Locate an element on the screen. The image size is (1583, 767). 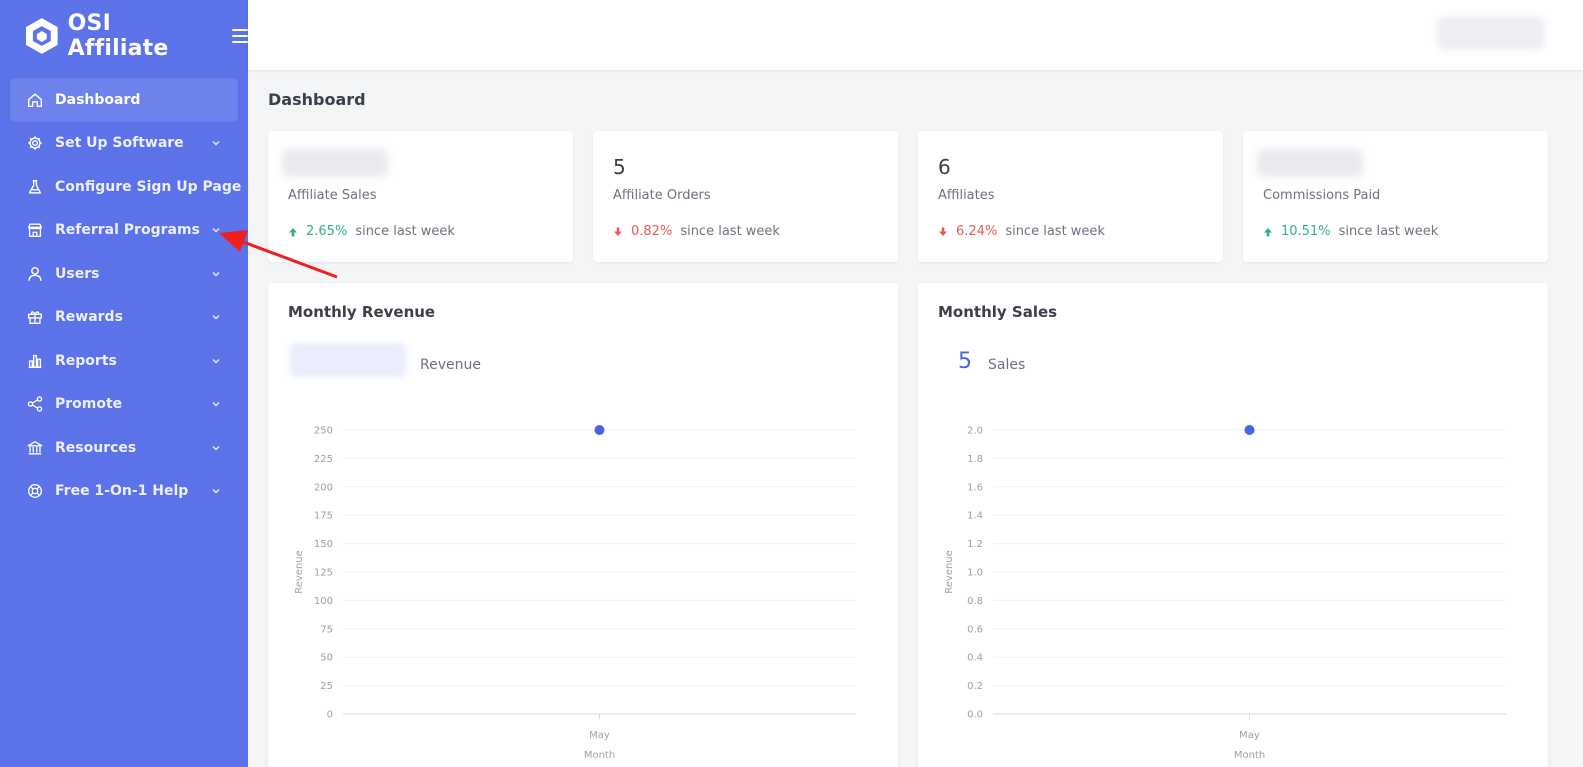
sidebar-item-label: Referral Programs is located at coordinates (127, 230).